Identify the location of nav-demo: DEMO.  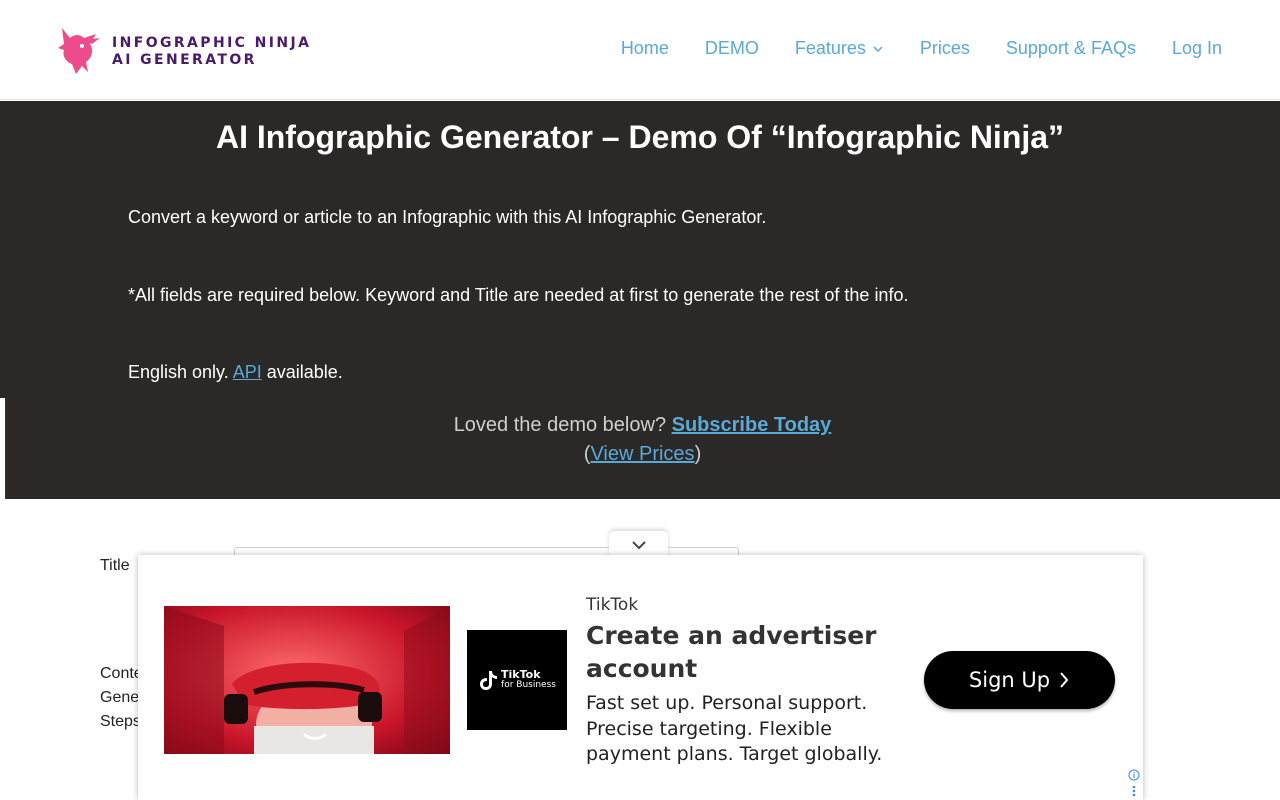
(732, 48).